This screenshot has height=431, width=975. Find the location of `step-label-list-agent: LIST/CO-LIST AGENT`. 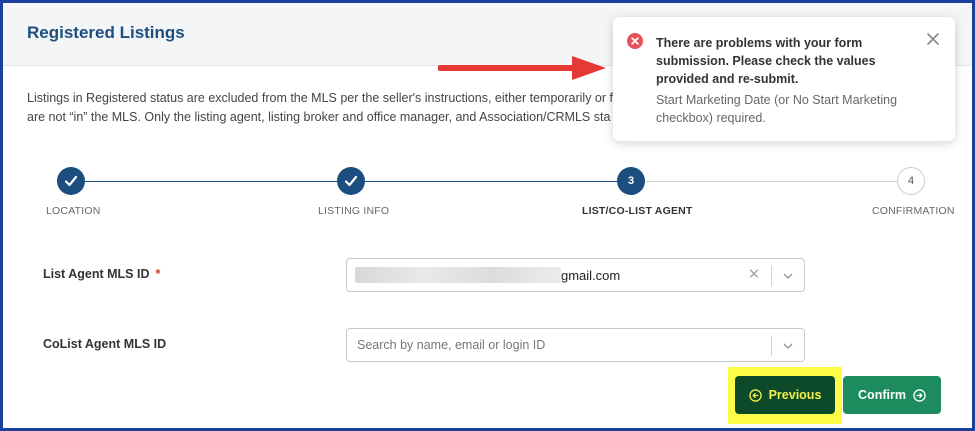

step-label-list-agent: LIST/CO-LIST AGENT is located at coordinates (637, 211).